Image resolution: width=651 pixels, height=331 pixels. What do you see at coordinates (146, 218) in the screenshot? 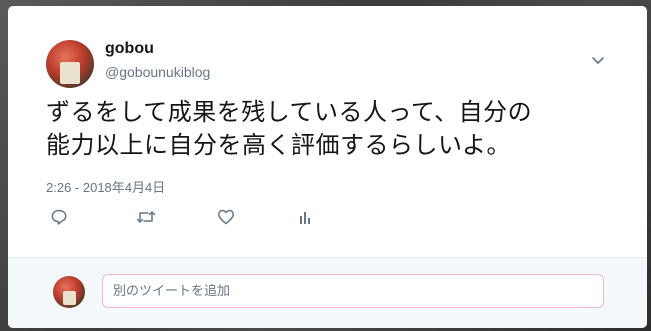
I see `retweet-icon` at bounding box center [146, 218].